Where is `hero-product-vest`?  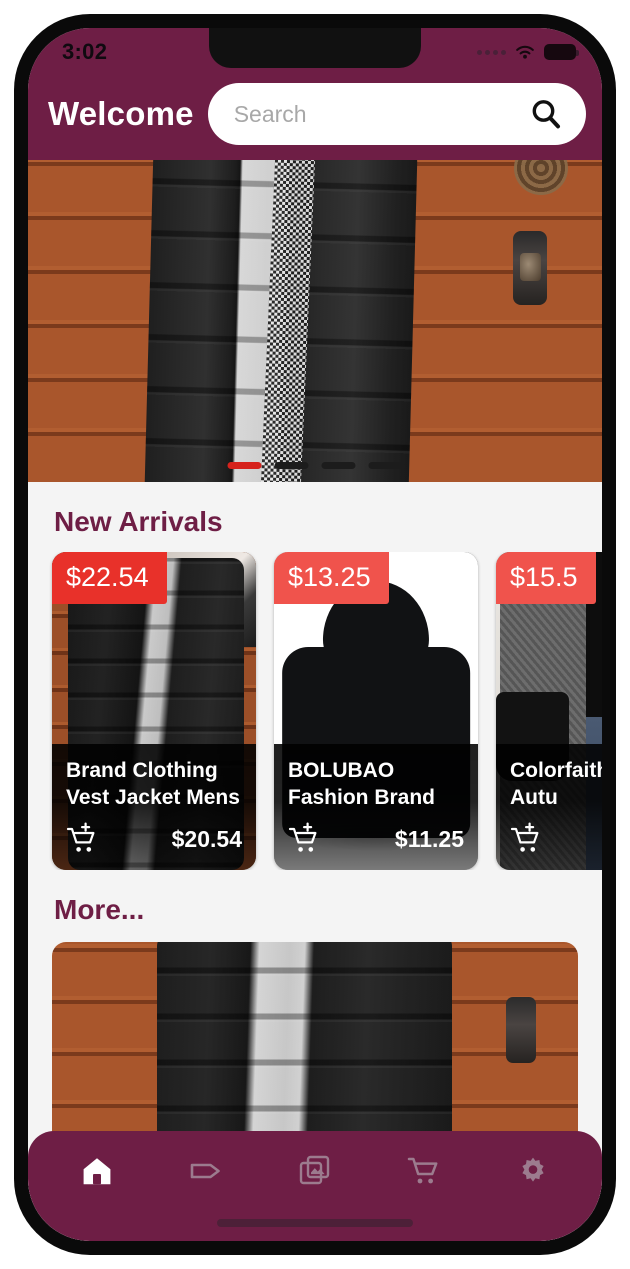 hero-product-vest is located at coordinates (280, 321).